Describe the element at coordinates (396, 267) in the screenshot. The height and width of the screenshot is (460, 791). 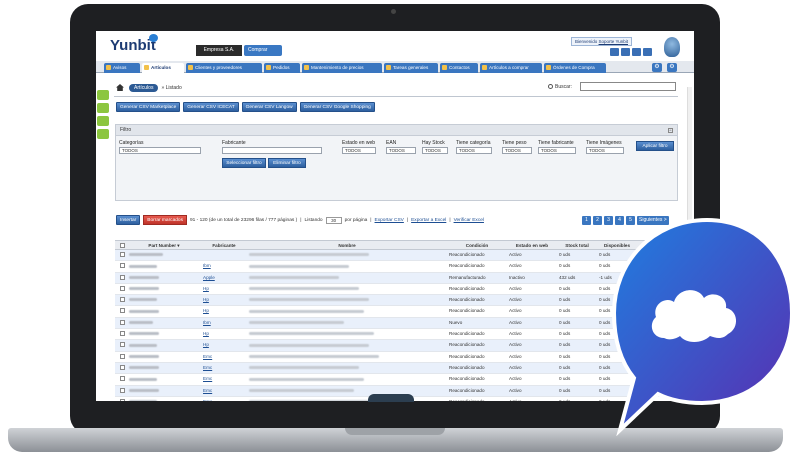
I see `table-row: Ibm Reacondicionado Activo 0 uds 0 uds` at that location.